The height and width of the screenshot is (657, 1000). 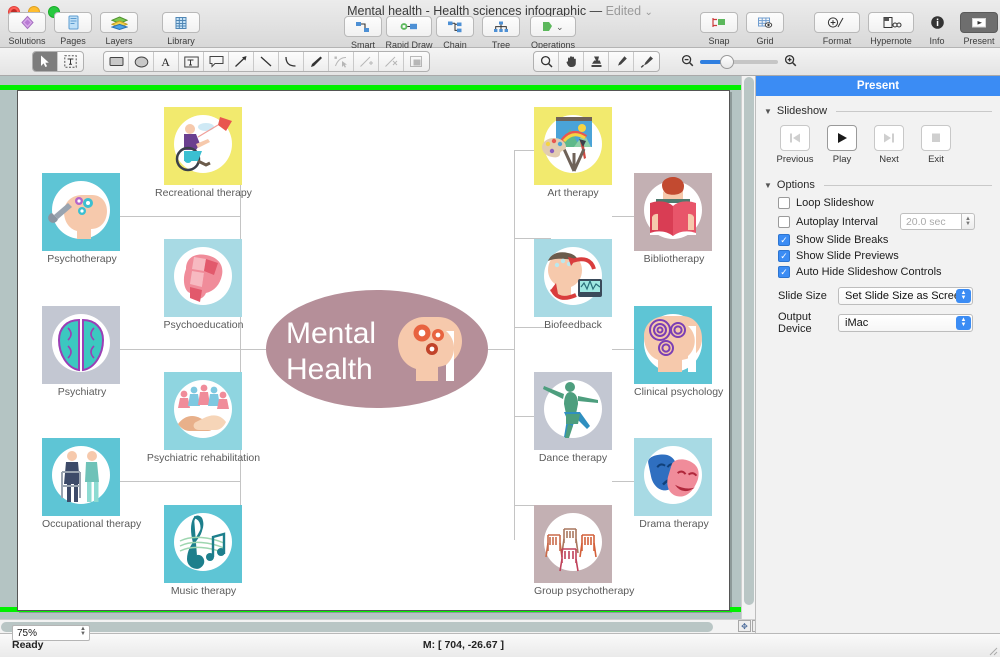 I want to click on show-slide-breaks-row: Show Slide Breaks, so click(x=885, y=240).